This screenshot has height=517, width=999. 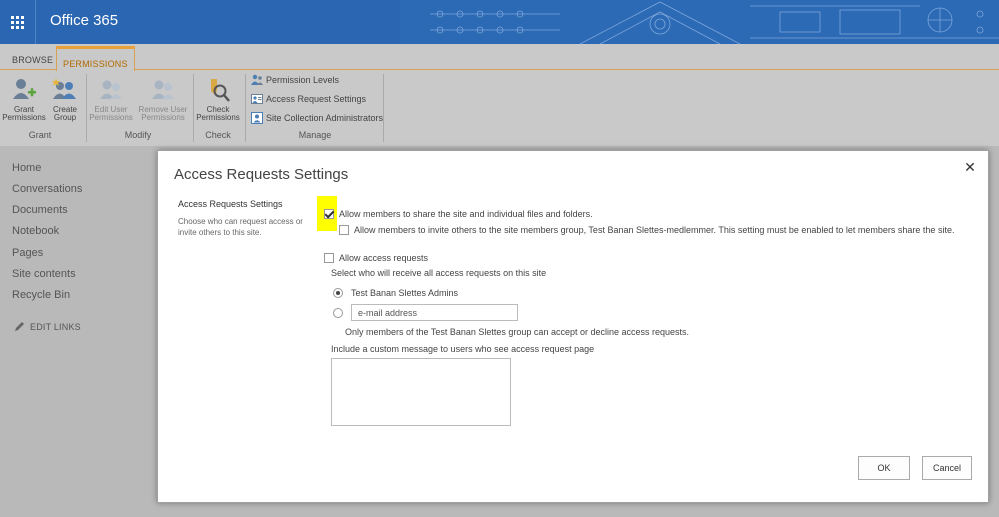 What do you see at coordinates (384, 258) in the screenshot?
I see `allow-access-requests-label: Allow access requests` at bounding box center [384, 258].